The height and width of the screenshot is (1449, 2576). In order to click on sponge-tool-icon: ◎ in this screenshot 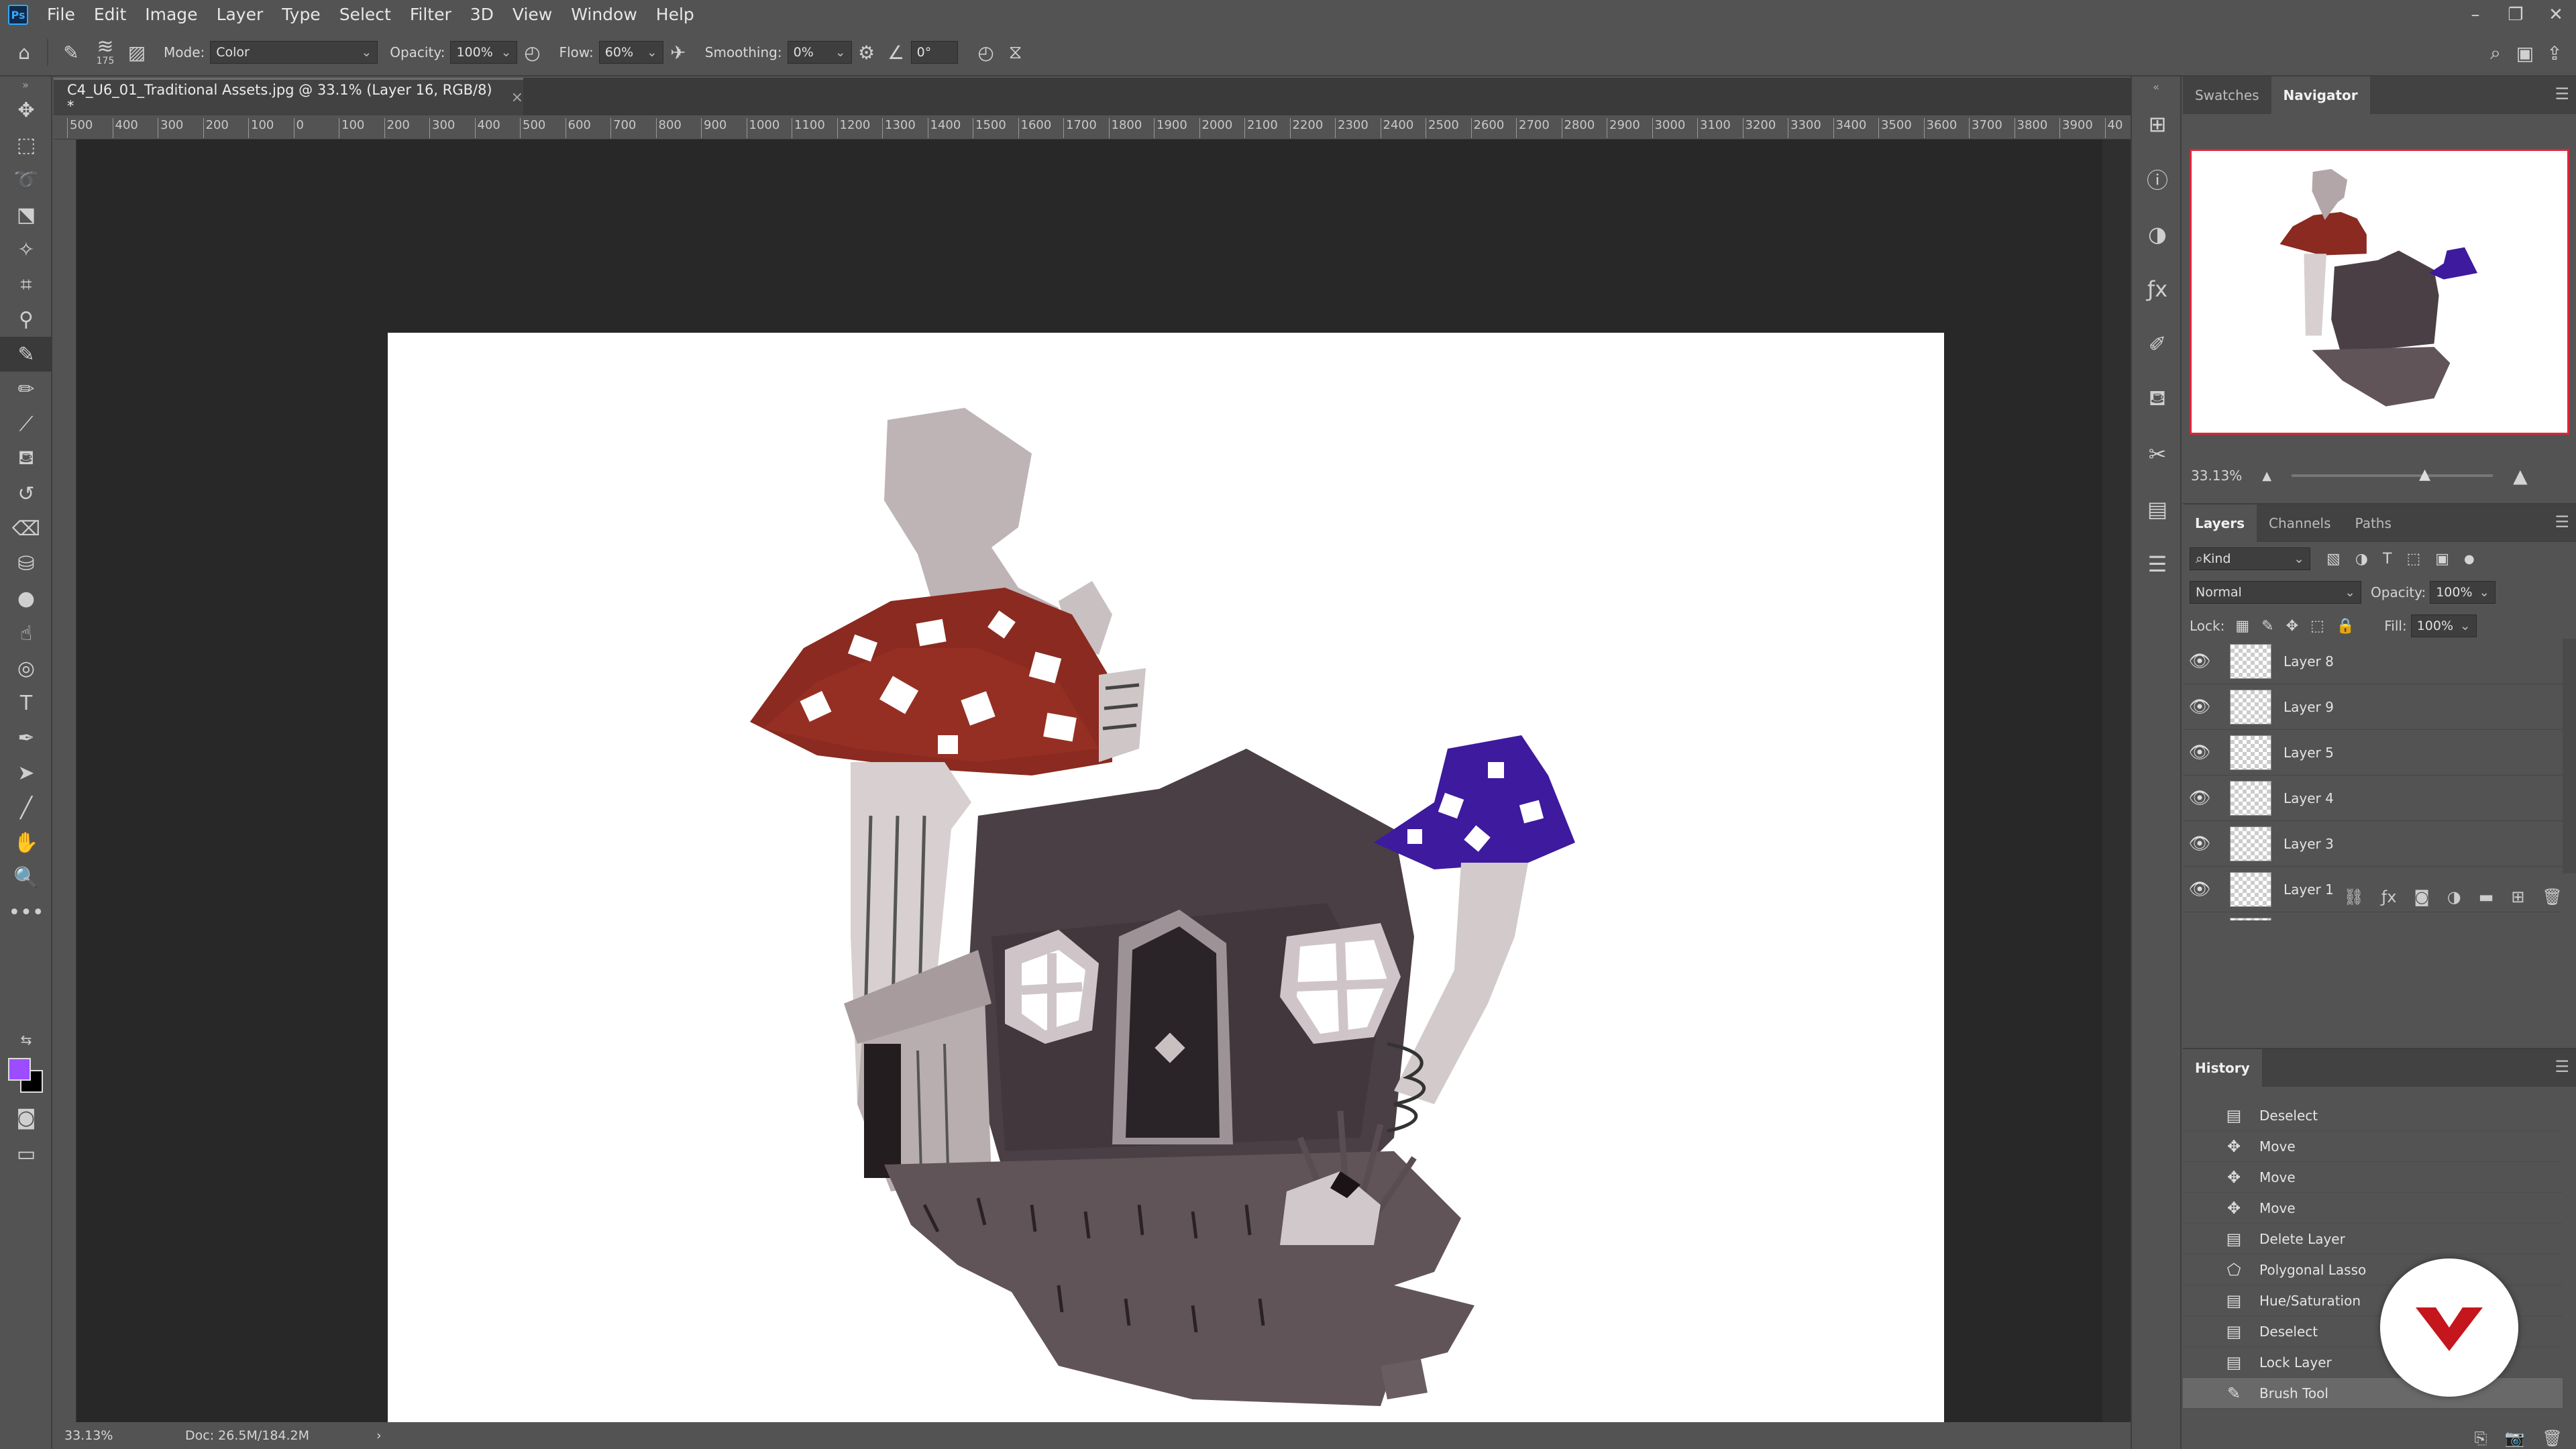, I will do `click(26, 668)`.